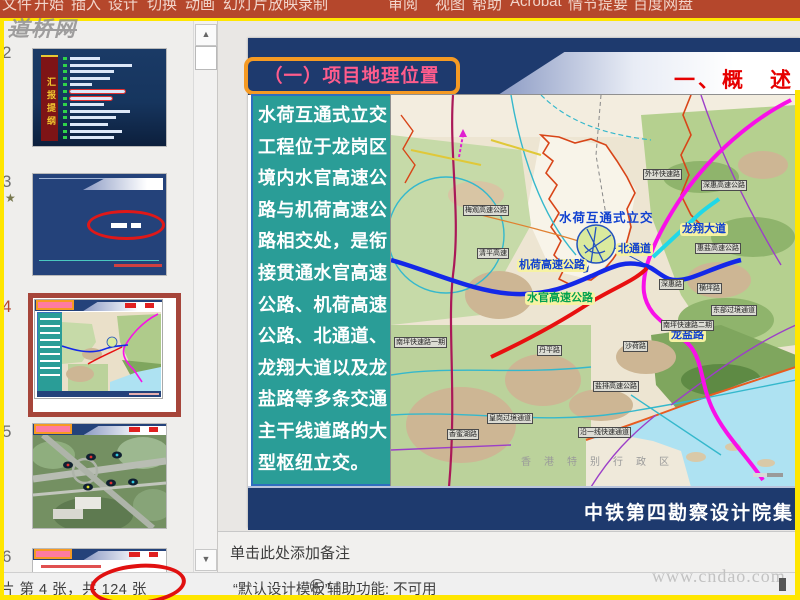 This screenshot has width=800, height=600. I want to click on map-label-north-channel: 北通道, so click(634, 249).